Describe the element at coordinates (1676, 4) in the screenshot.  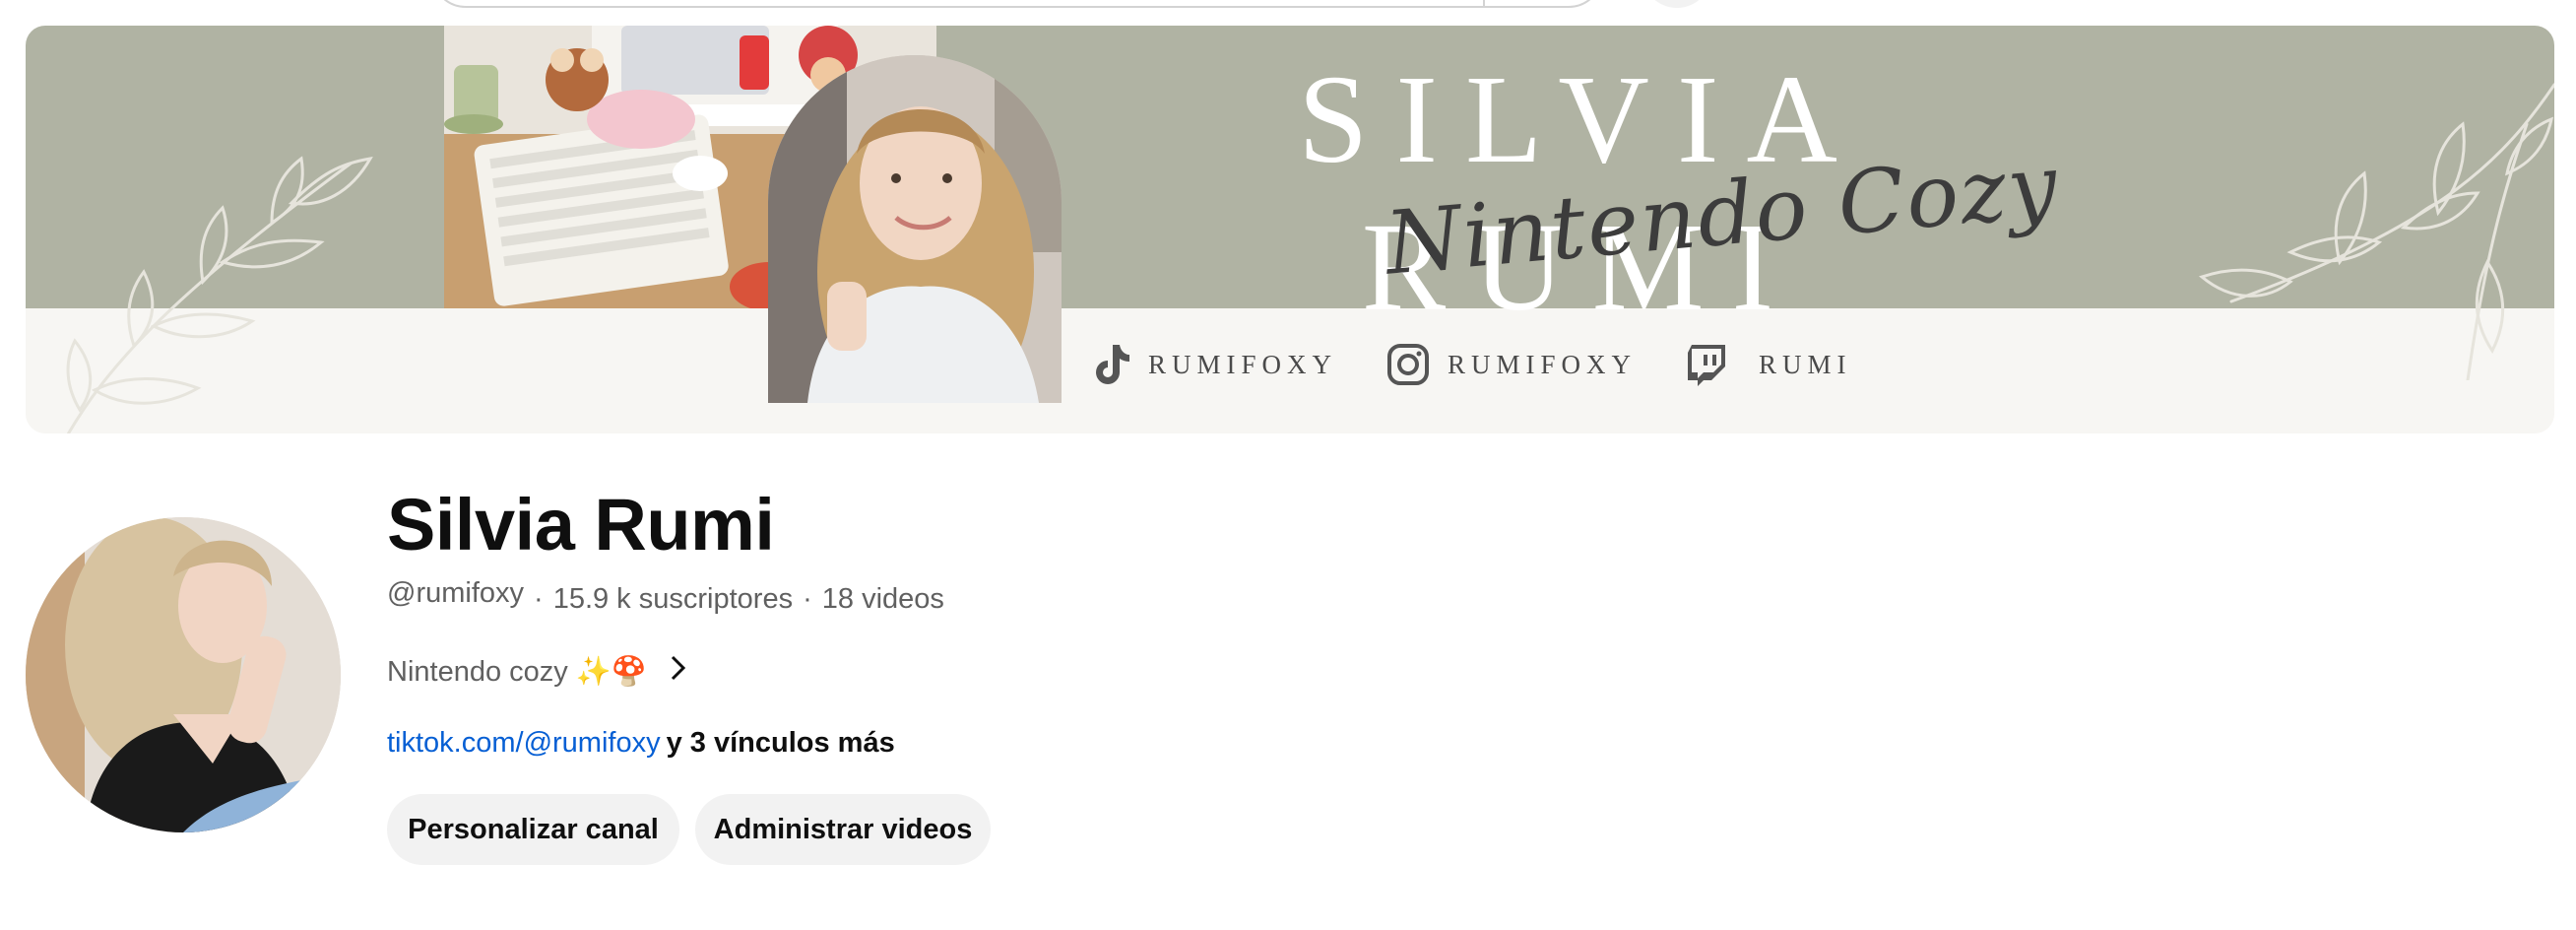
I see `voice-search-button` at that location.